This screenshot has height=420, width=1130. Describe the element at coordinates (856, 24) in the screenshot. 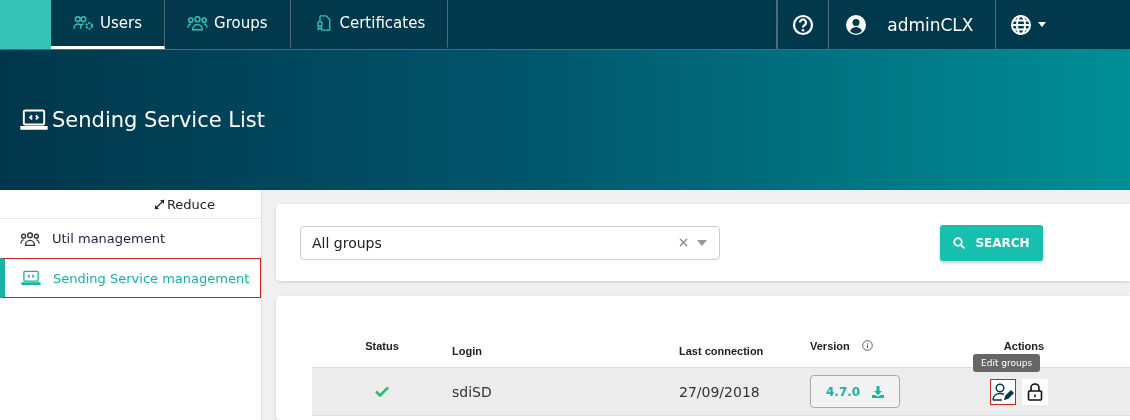

I see `user-avatar-icon` at that location.